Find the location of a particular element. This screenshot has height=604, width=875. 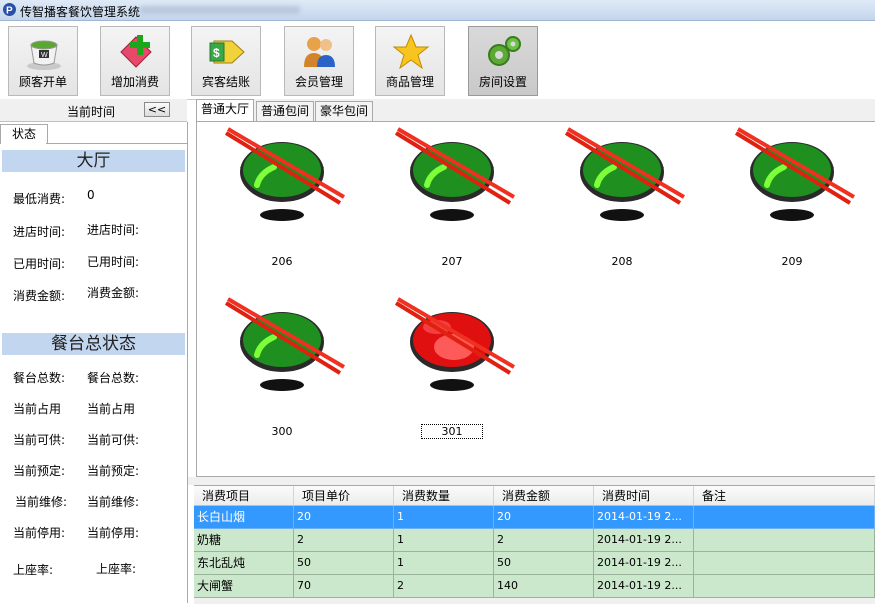

cell-item: 大闸蟹 is located at coordinates (244, 586).